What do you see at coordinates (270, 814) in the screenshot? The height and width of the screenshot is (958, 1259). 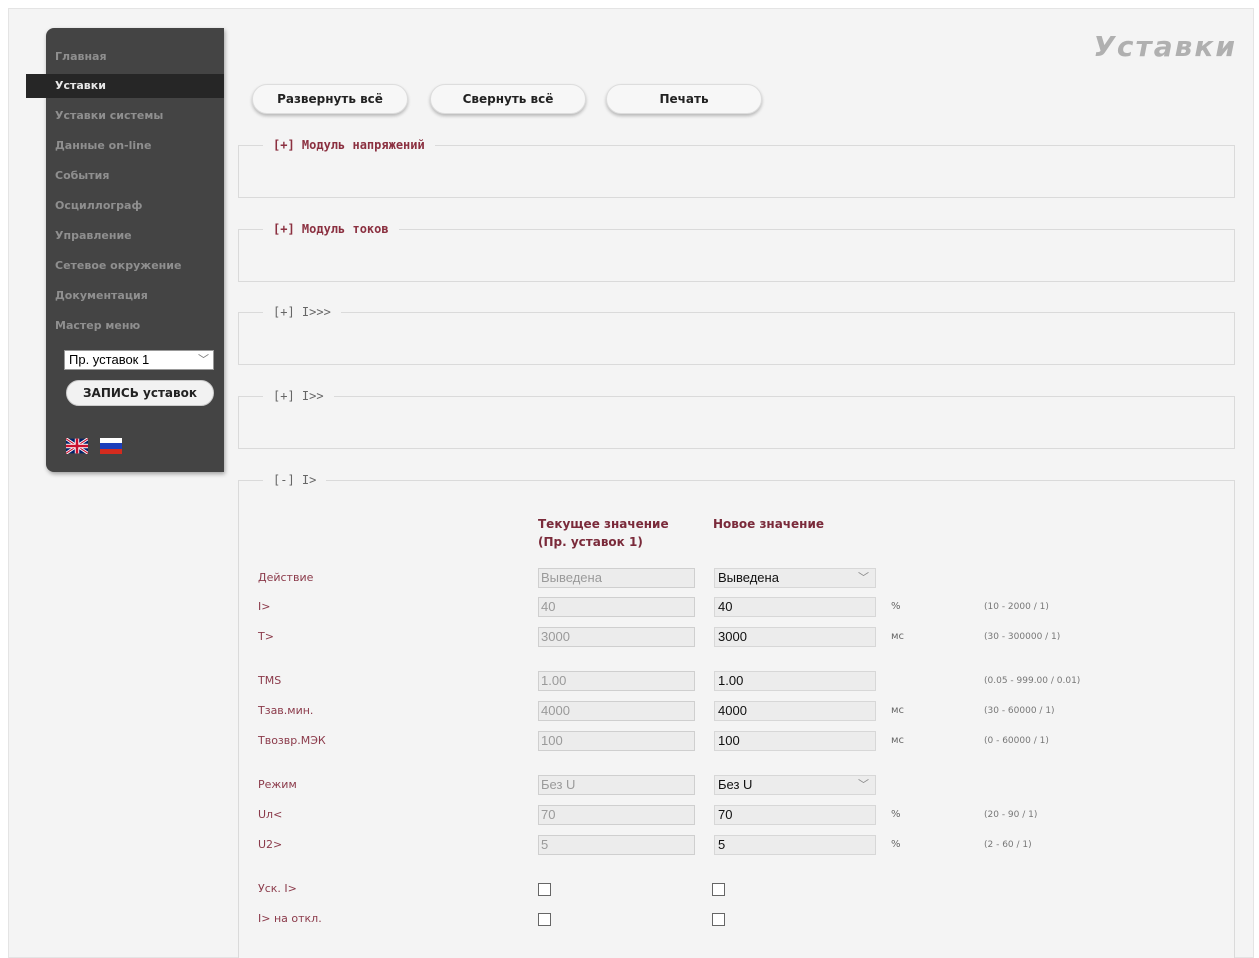 I see `row-label-u-line: Uл<` at bounding box center [270, 814].